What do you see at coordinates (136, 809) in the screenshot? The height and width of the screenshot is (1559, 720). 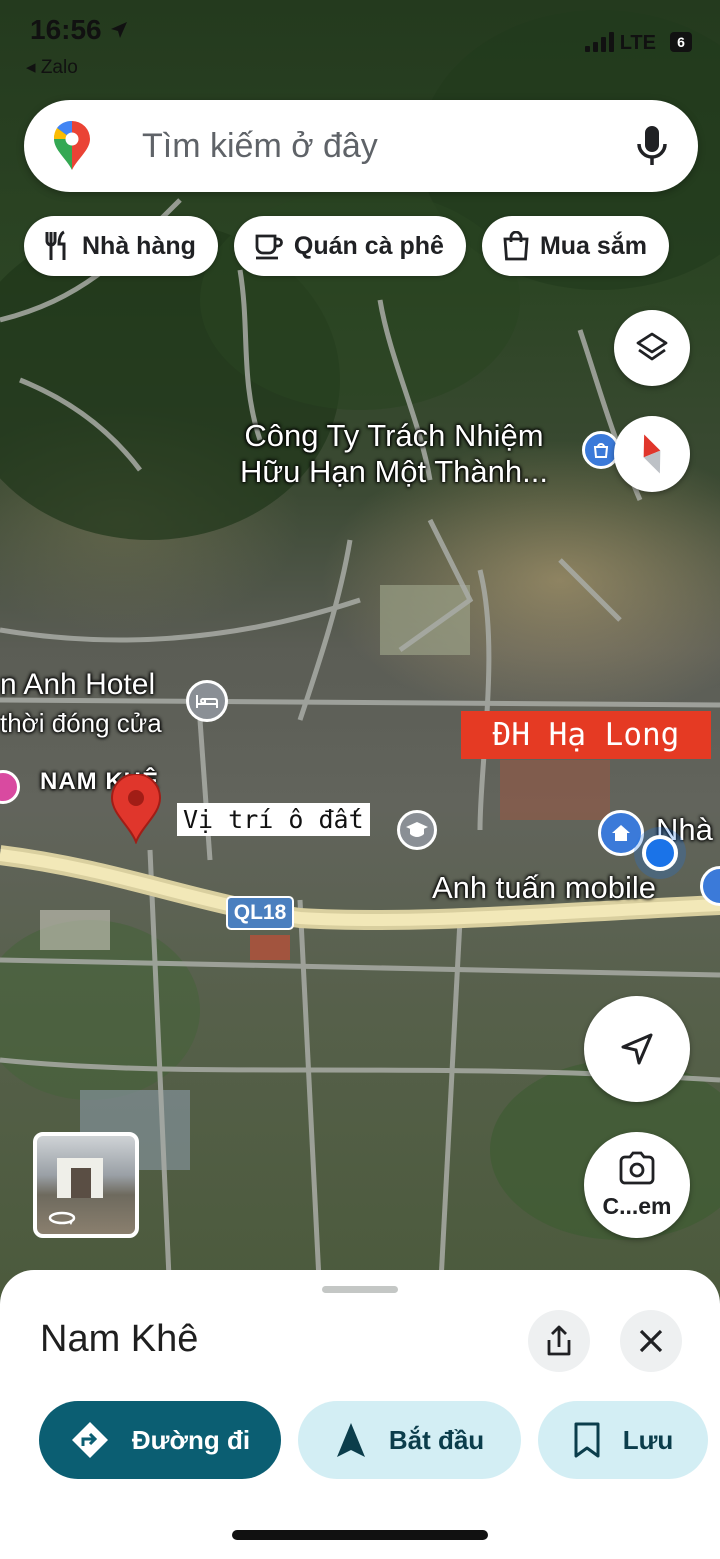 I see `location-pin-icon` at bounding box center [136, 809].